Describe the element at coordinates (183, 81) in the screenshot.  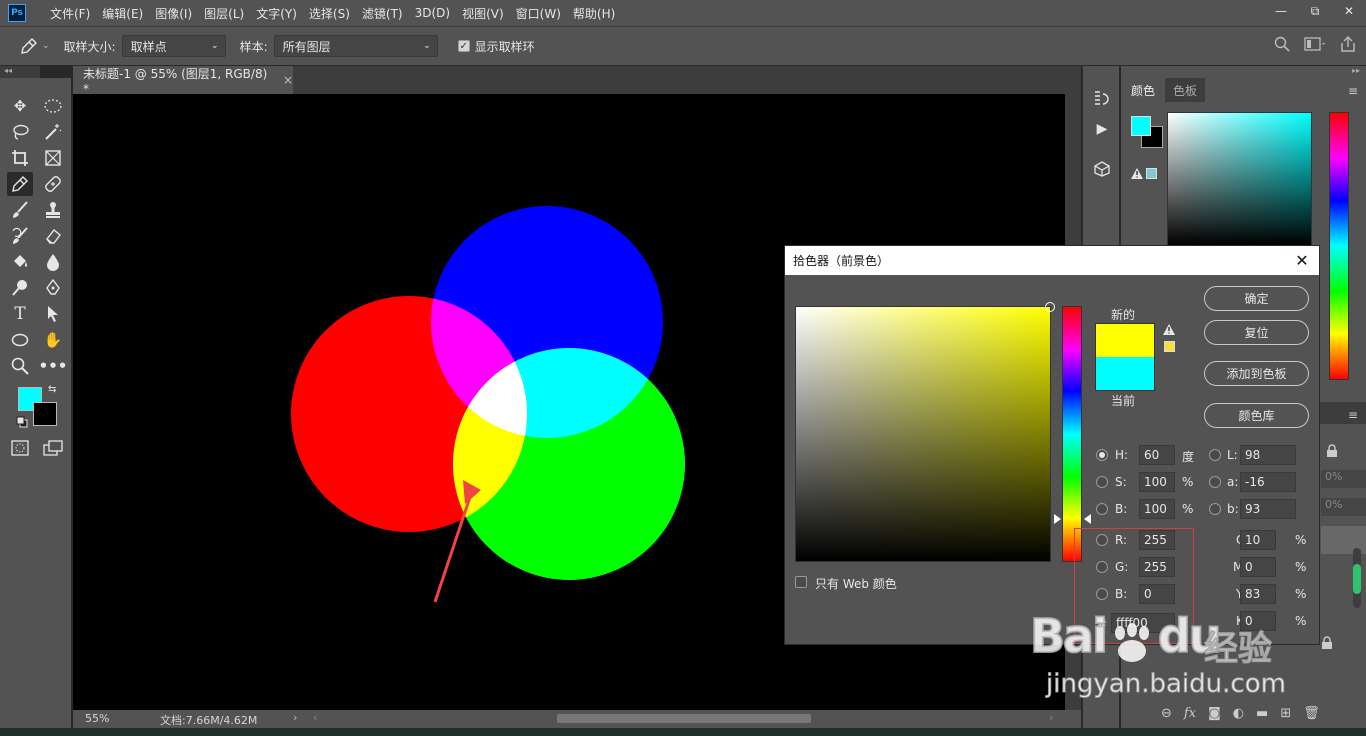
I see `document-tab: 未标题-1 @ 55% (图层1, RGB/8) * ×` at that location.